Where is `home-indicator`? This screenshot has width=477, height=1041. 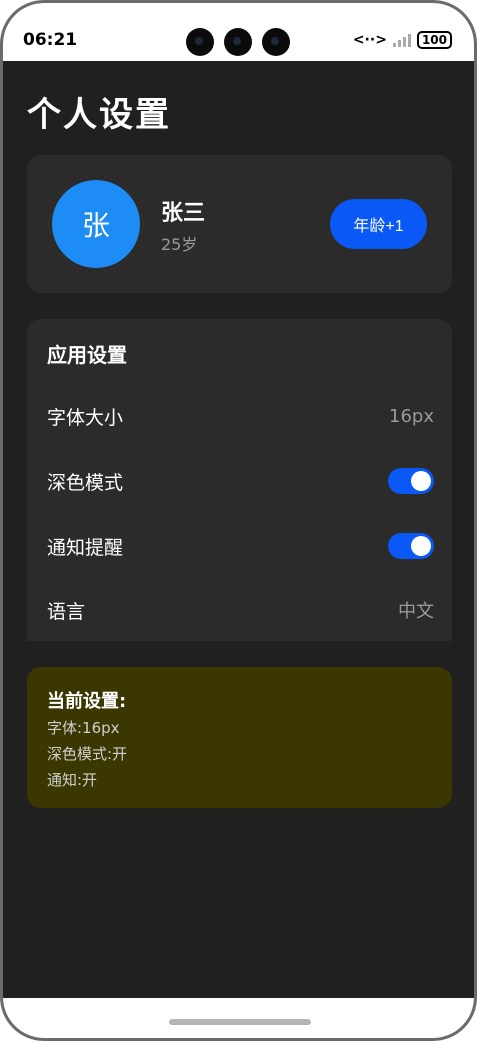
home-indicator is located at coordinates (240, 1022).